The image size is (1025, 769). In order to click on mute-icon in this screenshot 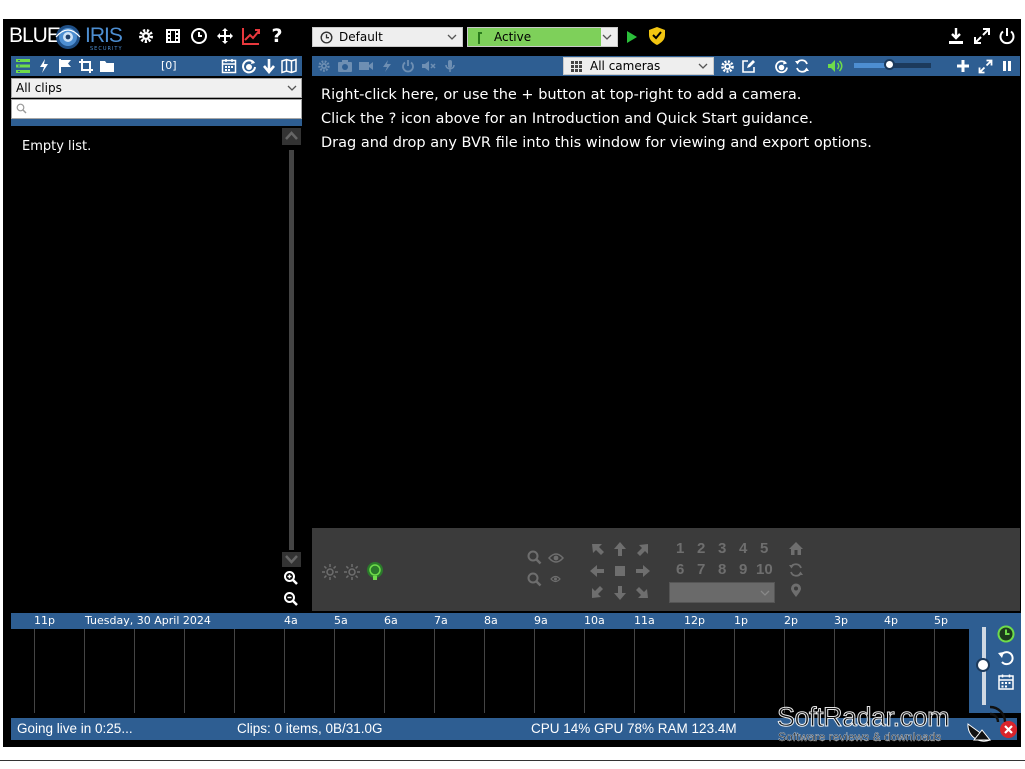, I will do `click(429, 66)`.